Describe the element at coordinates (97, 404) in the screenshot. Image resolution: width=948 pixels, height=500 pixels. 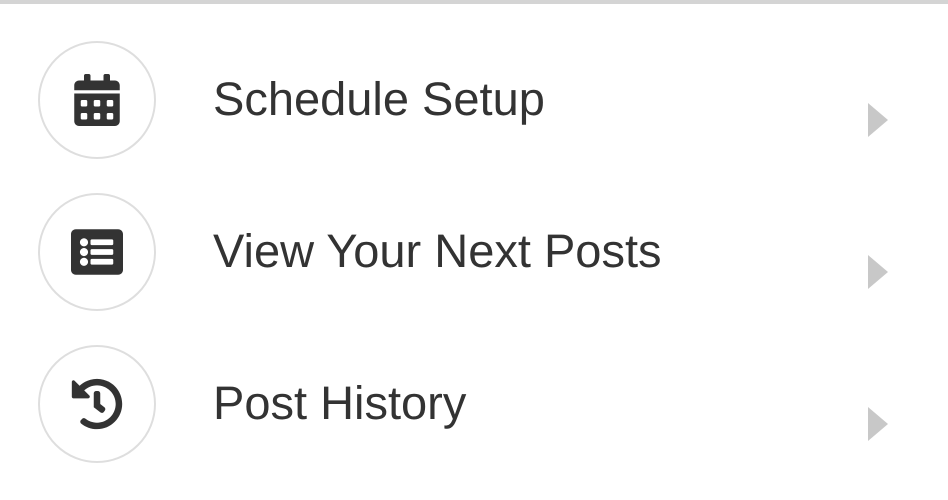
I see `history-icon` at that location.